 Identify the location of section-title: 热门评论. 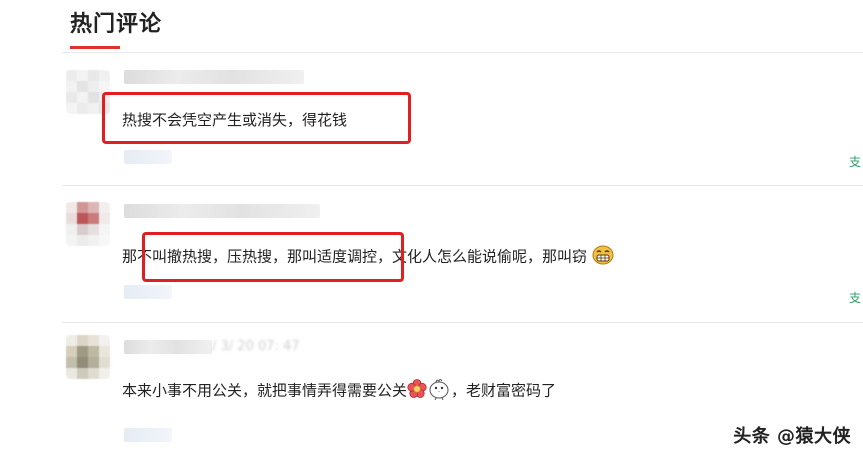
(116, 24).